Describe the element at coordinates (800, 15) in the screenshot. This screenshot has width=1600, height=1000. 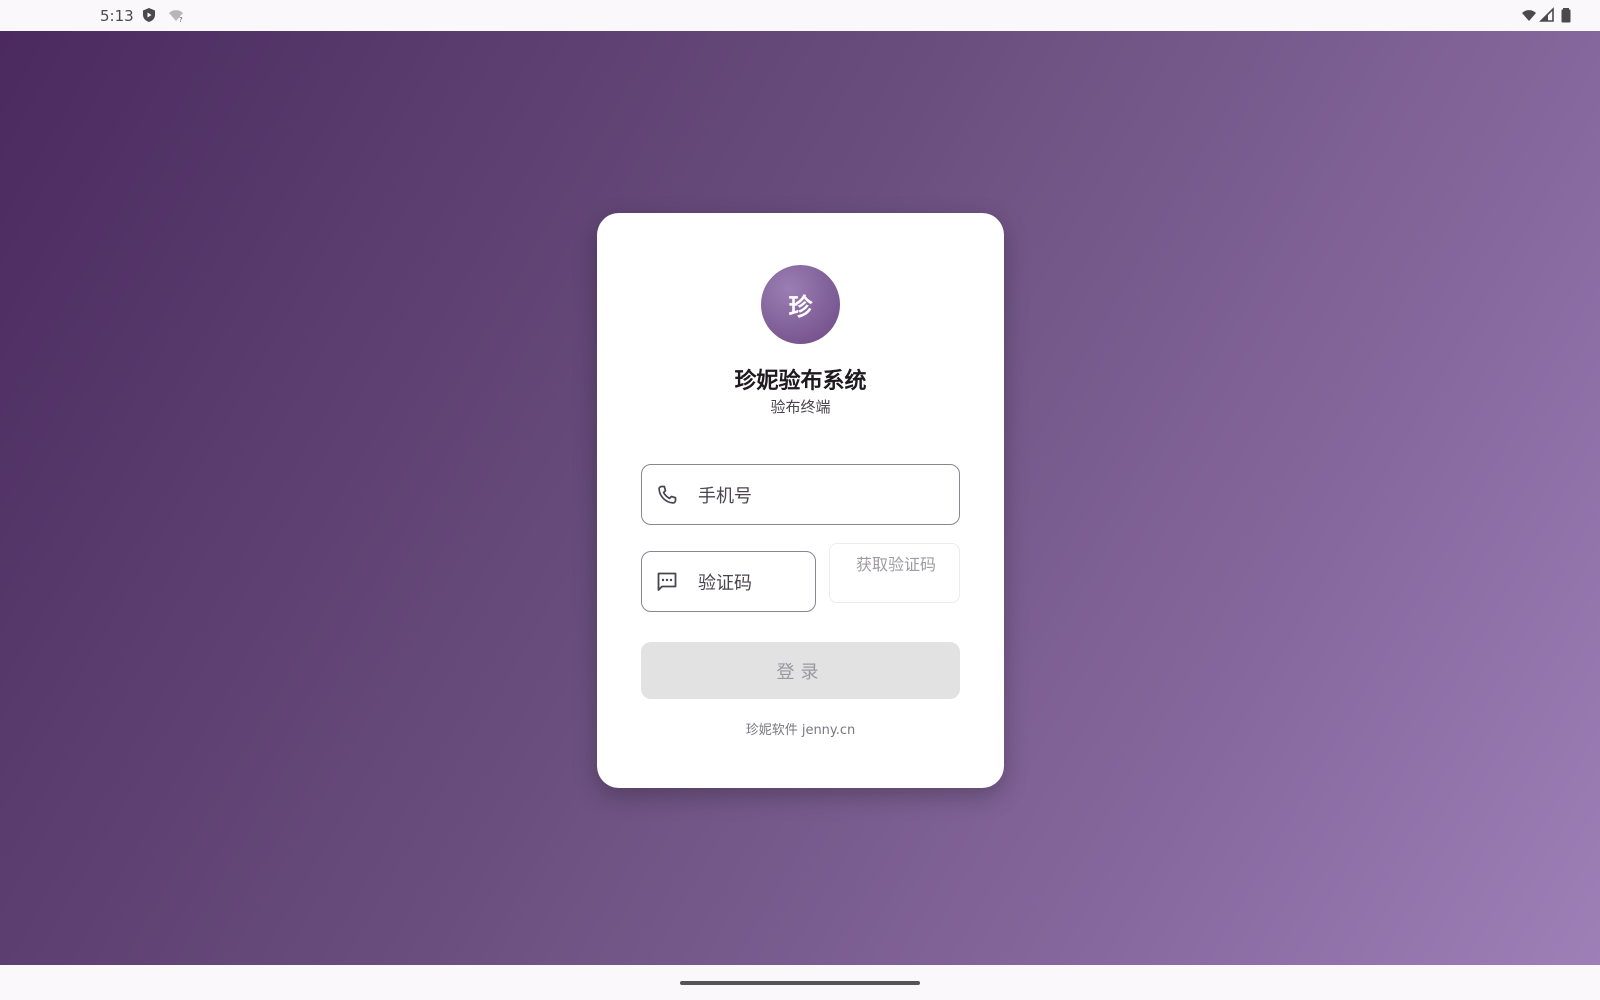
I see `status-bar: 5:13 ?` at that location.